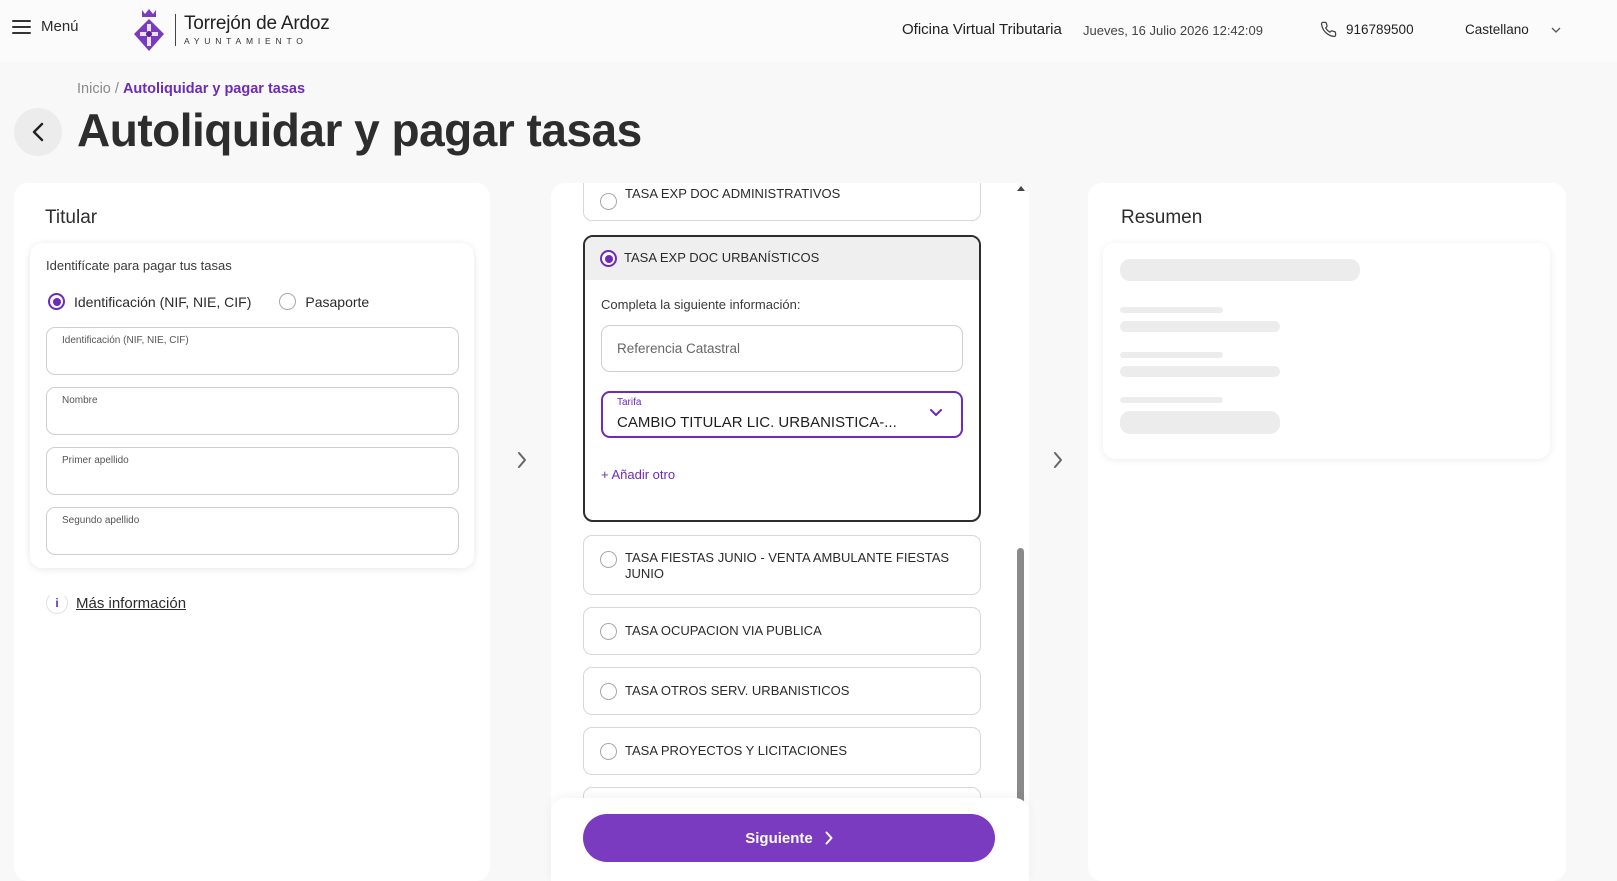 Image resolution: width=1617 pixels, height=881 pixels. Describe the element at coordinates (1326, 351) in the screenshot. I see `summary-card` at that location.